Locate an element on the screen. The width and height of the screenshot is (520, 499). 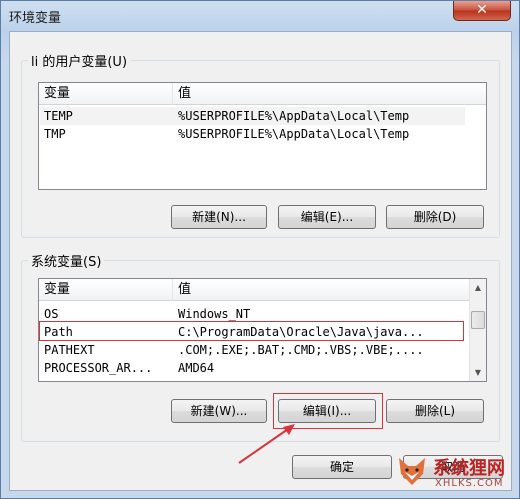
variable-name: TEMP is located at coordinates (58, 116).